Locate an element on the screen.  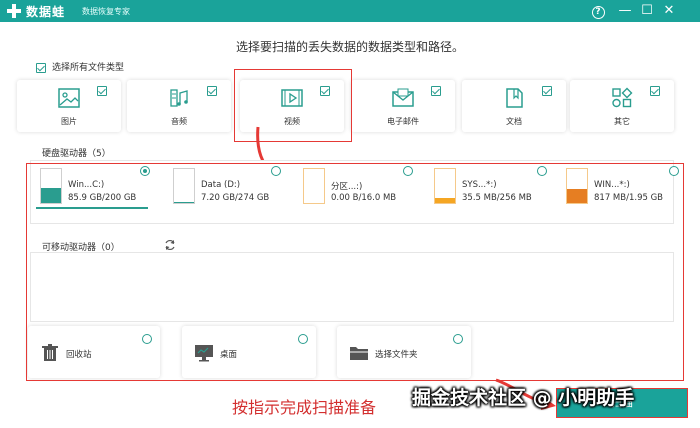
email-icon is located at coordinates (403, 97).